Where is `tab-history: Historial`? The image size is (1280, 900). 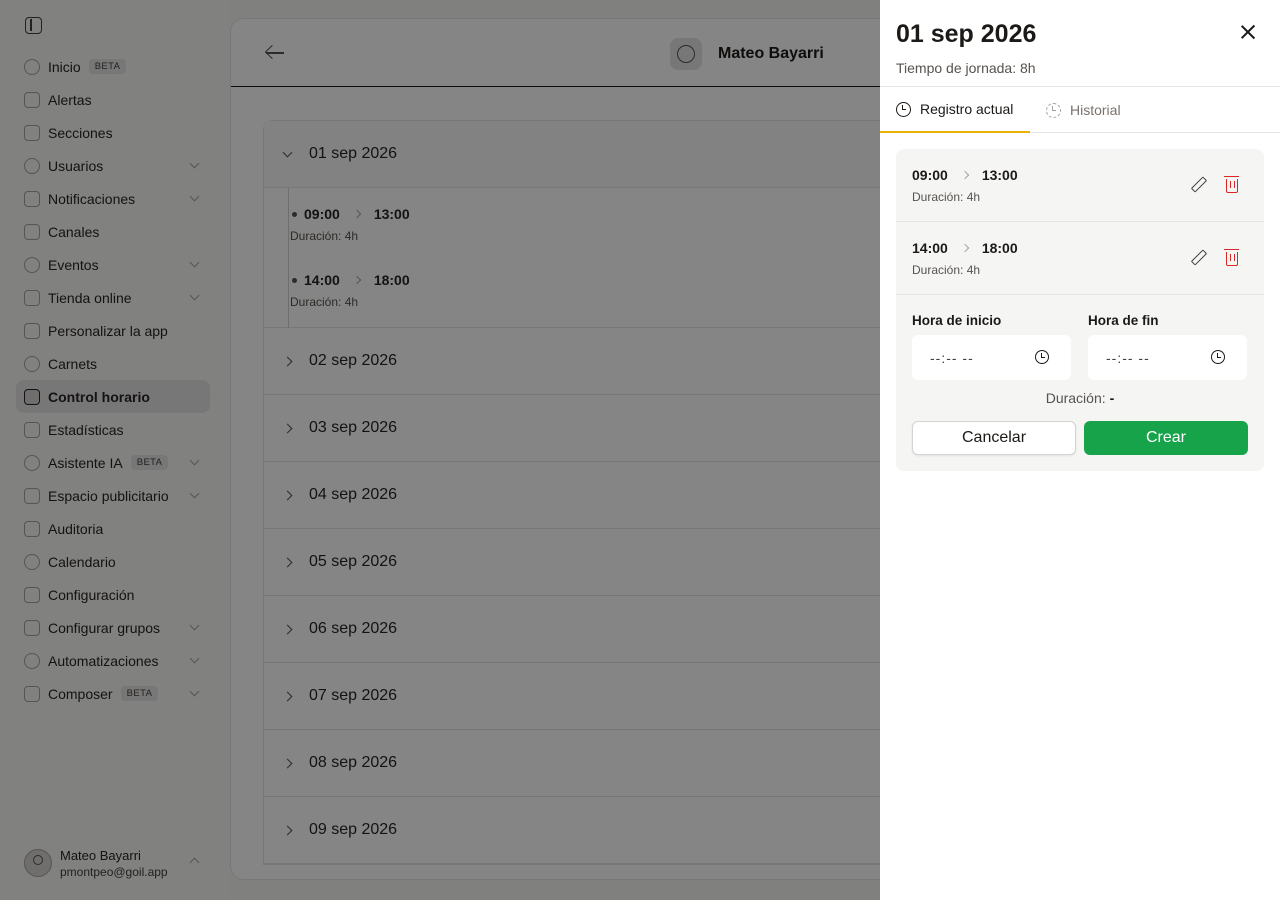
tab-history: Historial is located at coordinates (1083, 110).